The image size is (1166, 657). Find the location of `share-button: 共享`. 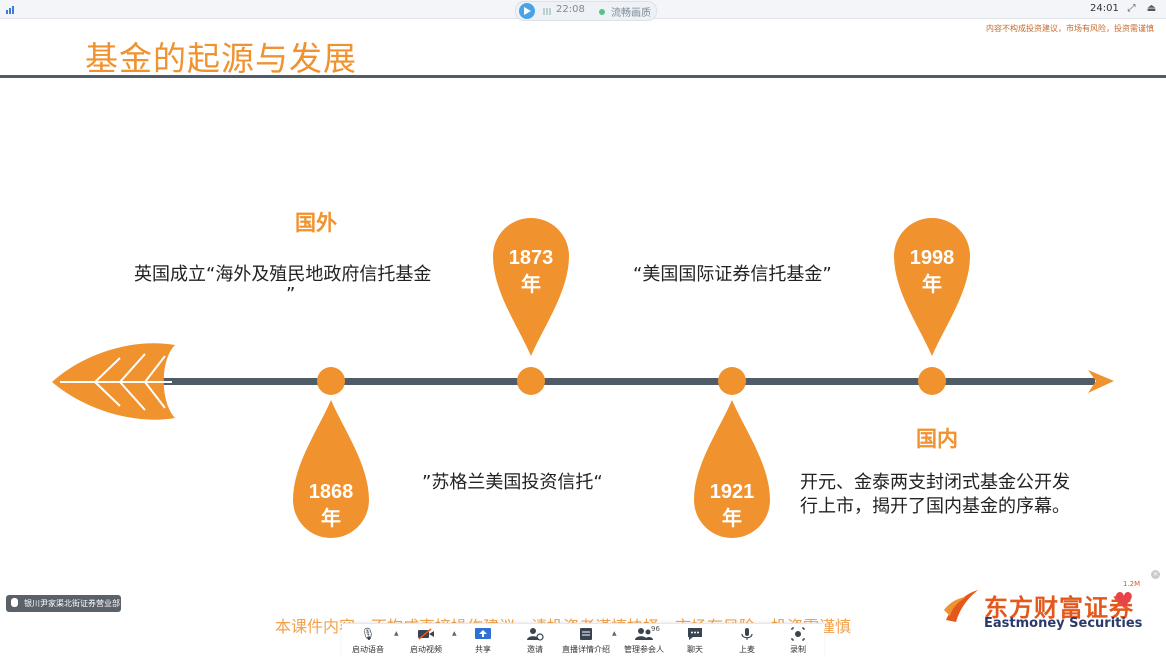

share-button: 共享 is located at coordinates (483, 640).